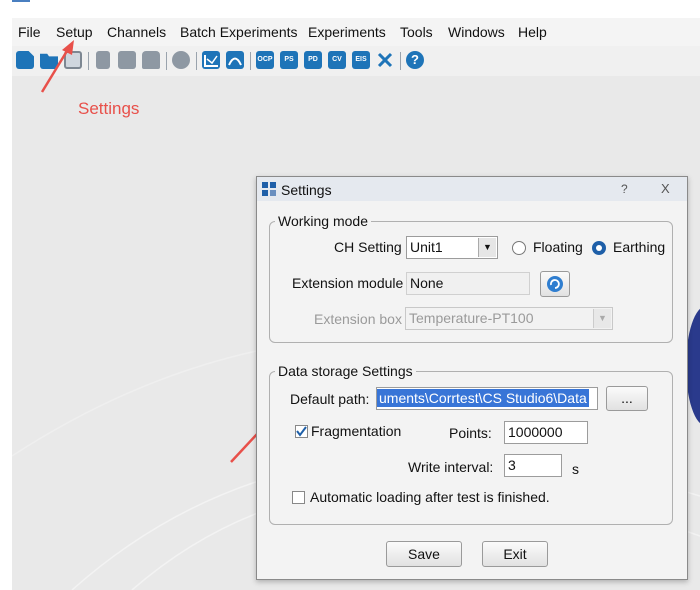 Image resolution: width=700 pixels, height=590 pixels. I want to click on fragmentation-label: Fragmentation, so click(356, 431).